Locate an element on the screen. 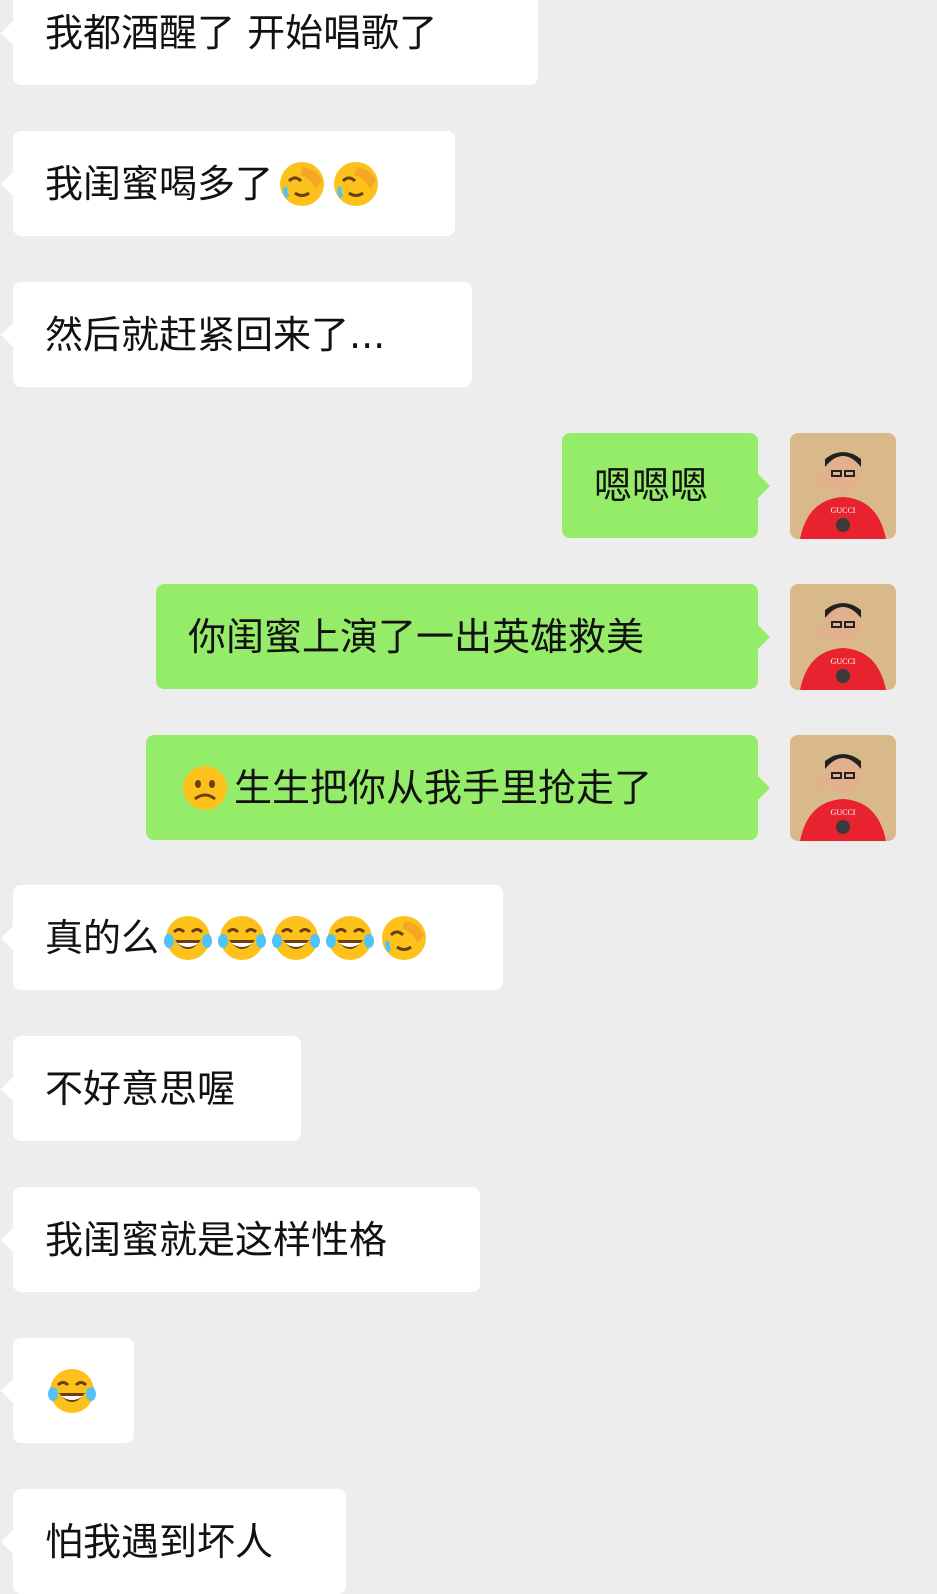 The image size is (937, 1594). frowning-face-emoji-icon is located at coordinates (205, 787).